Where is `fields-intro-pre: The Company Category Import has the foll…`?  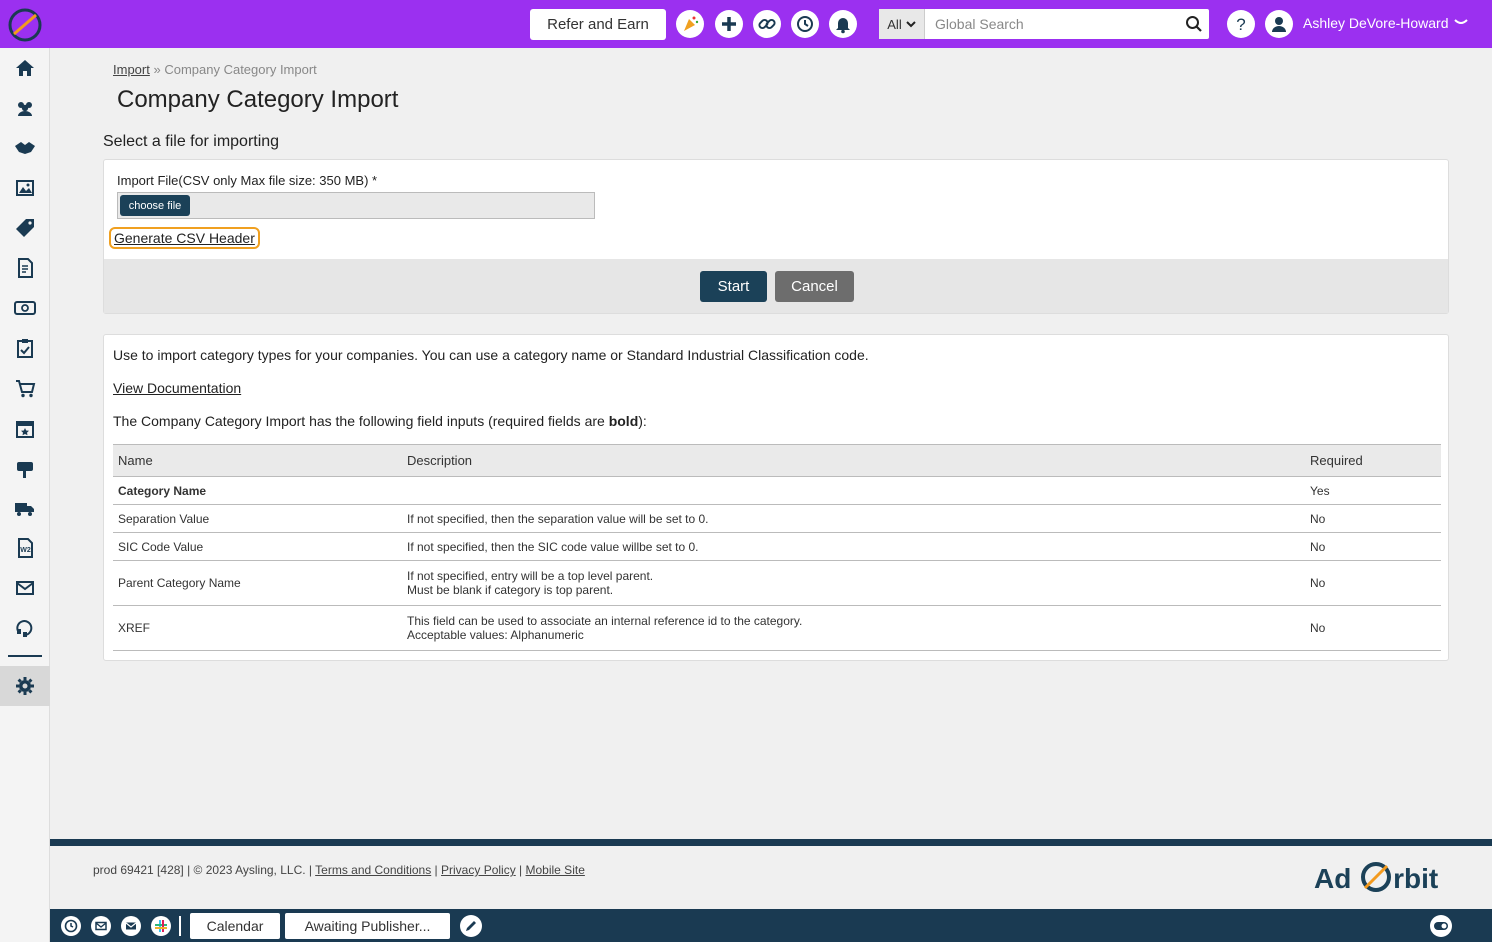
fields-intro-pre: The Company Category Import has the foll… is located at coordinates (361, 421).